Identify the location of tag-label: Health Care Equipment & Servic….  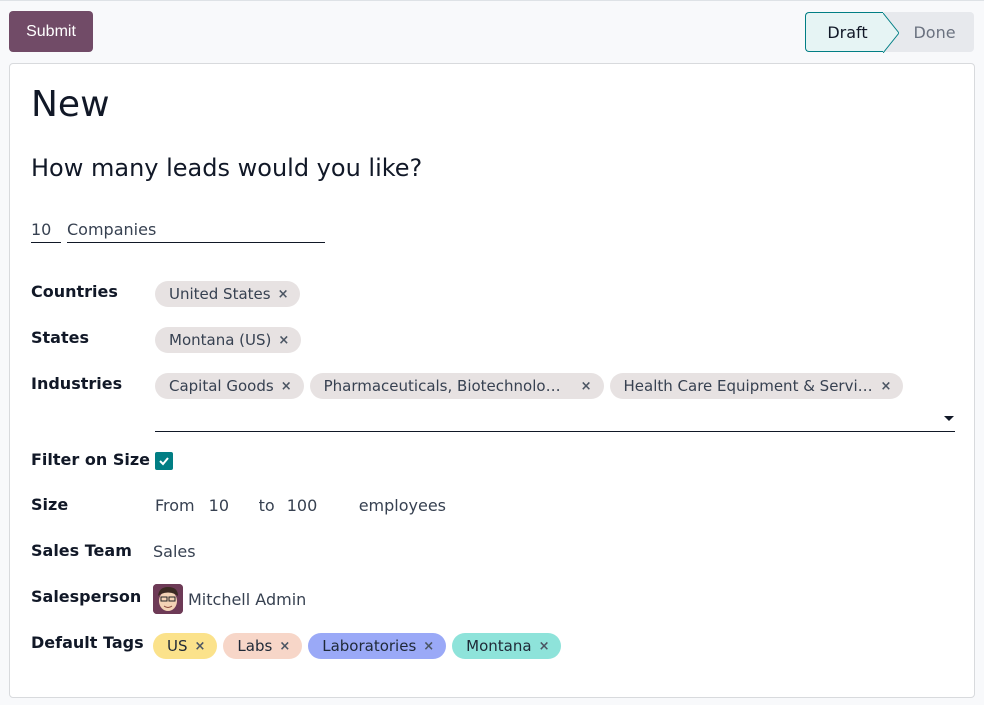
(748, 386).